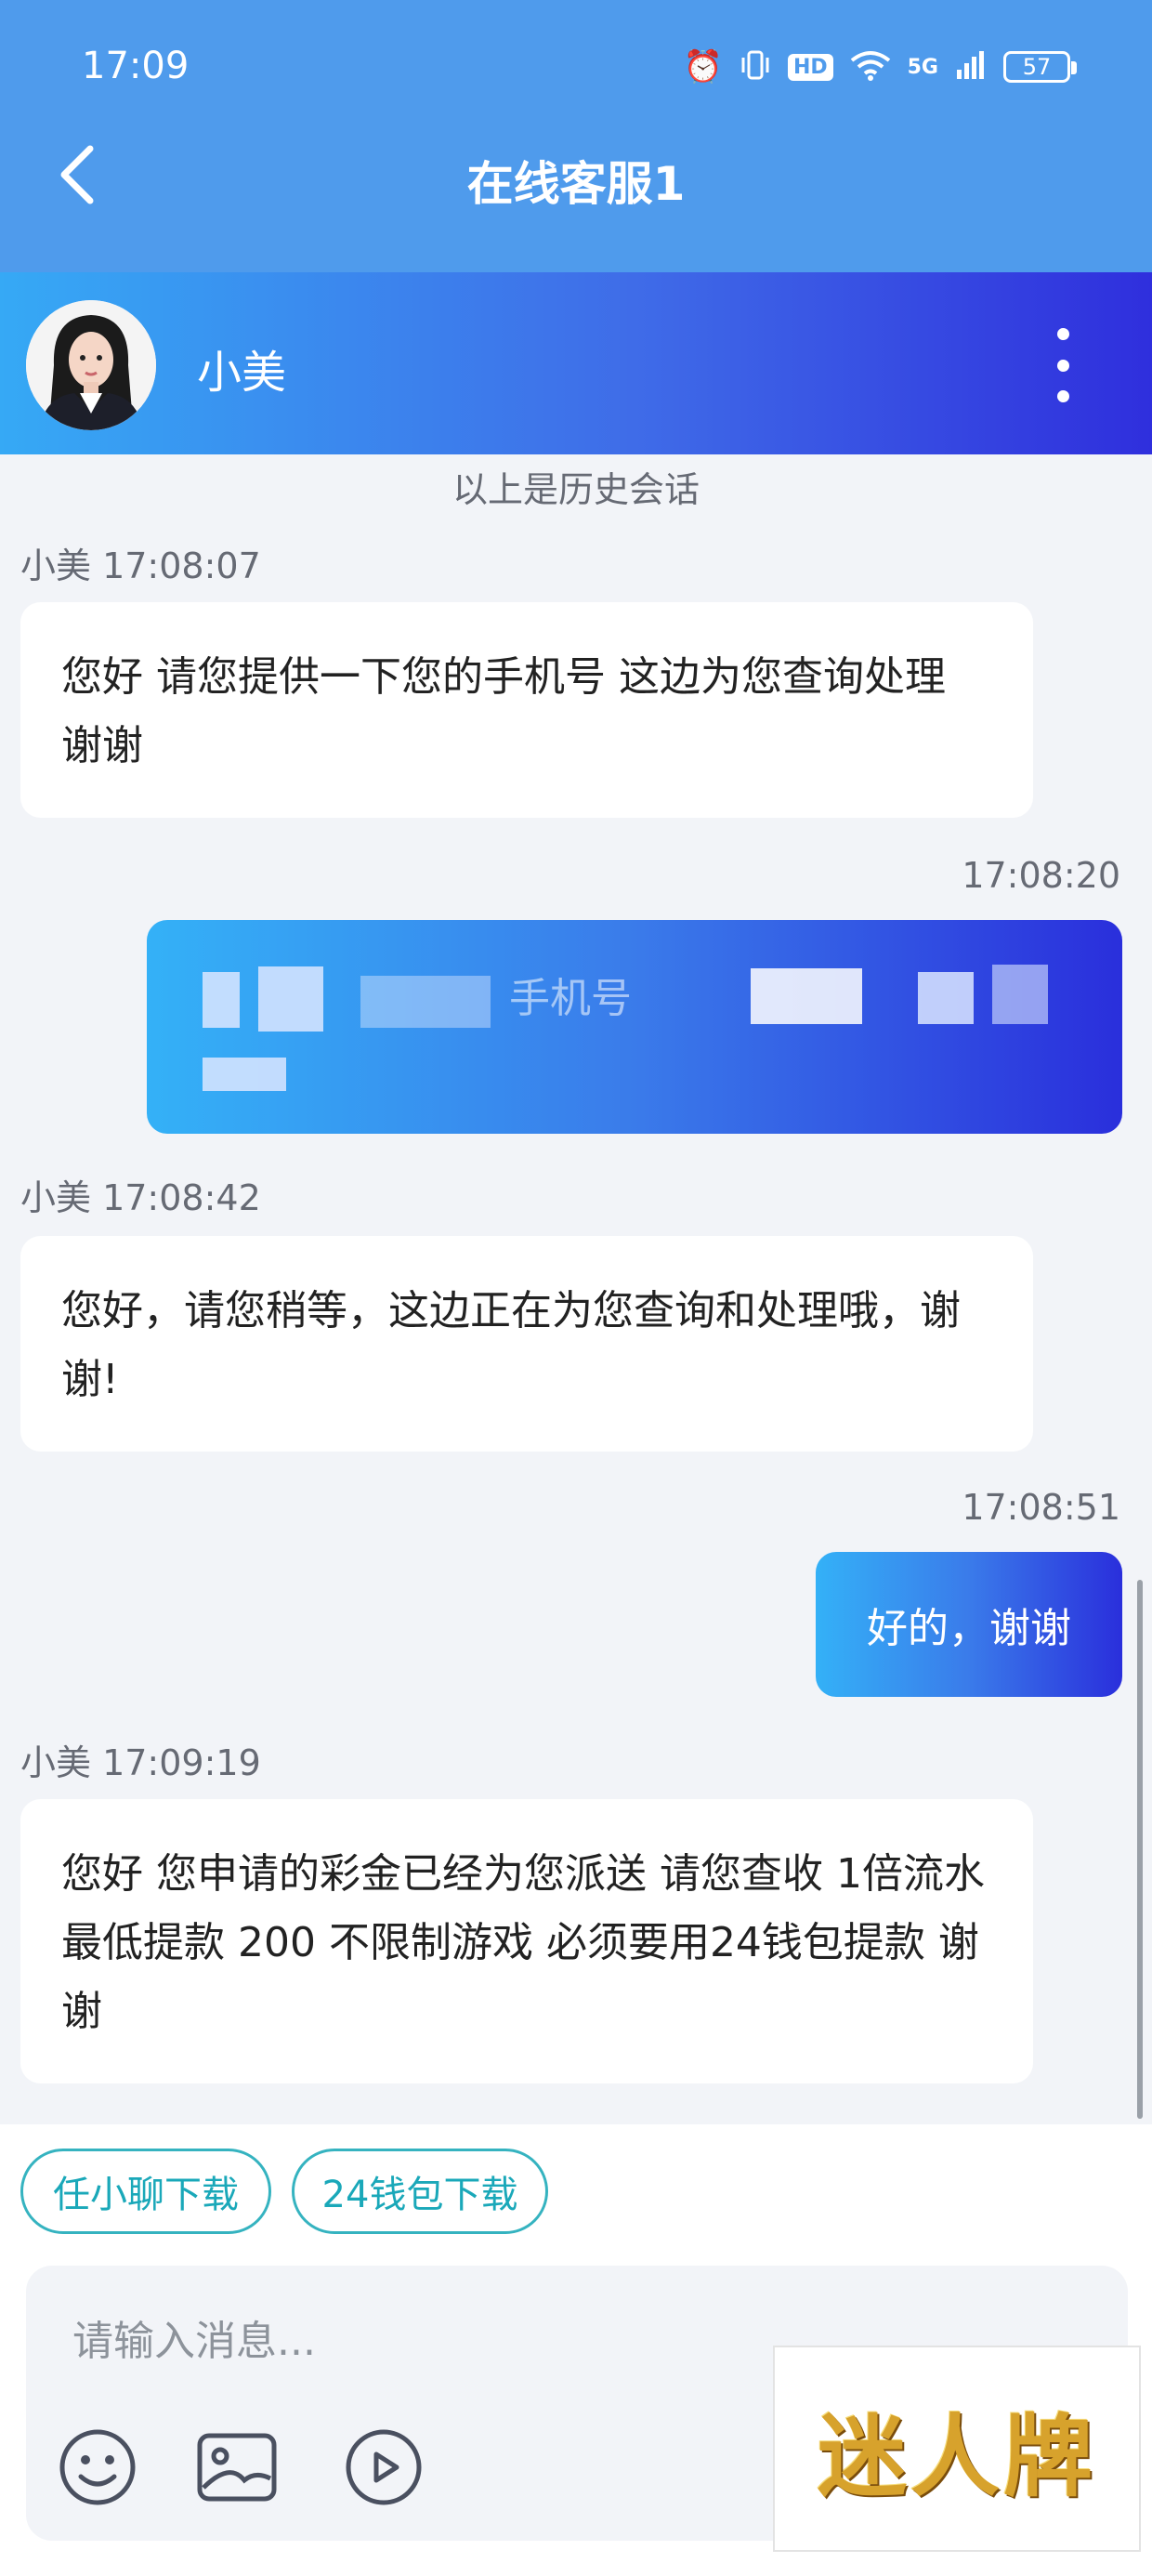 The image size is (1152, 2576). I want to click on watermark-text: 迷人牌, so click(957, 2456).